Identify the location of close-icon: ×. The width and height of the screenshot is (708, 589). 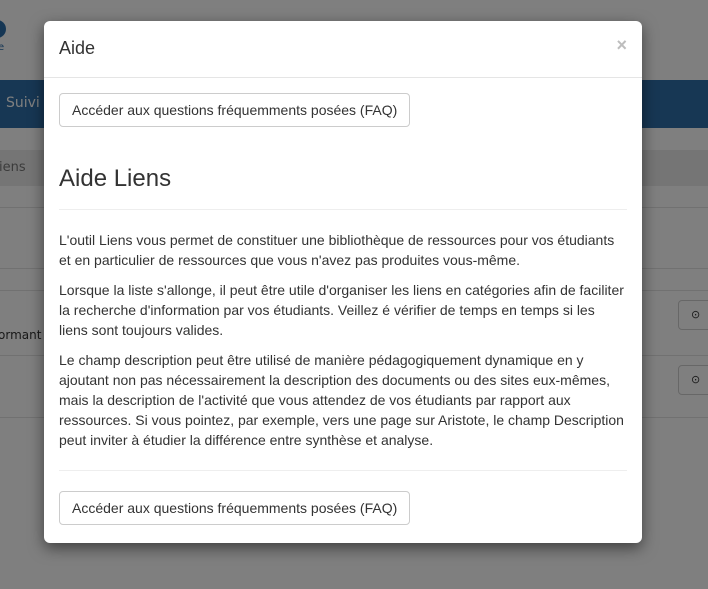
(621, 45).